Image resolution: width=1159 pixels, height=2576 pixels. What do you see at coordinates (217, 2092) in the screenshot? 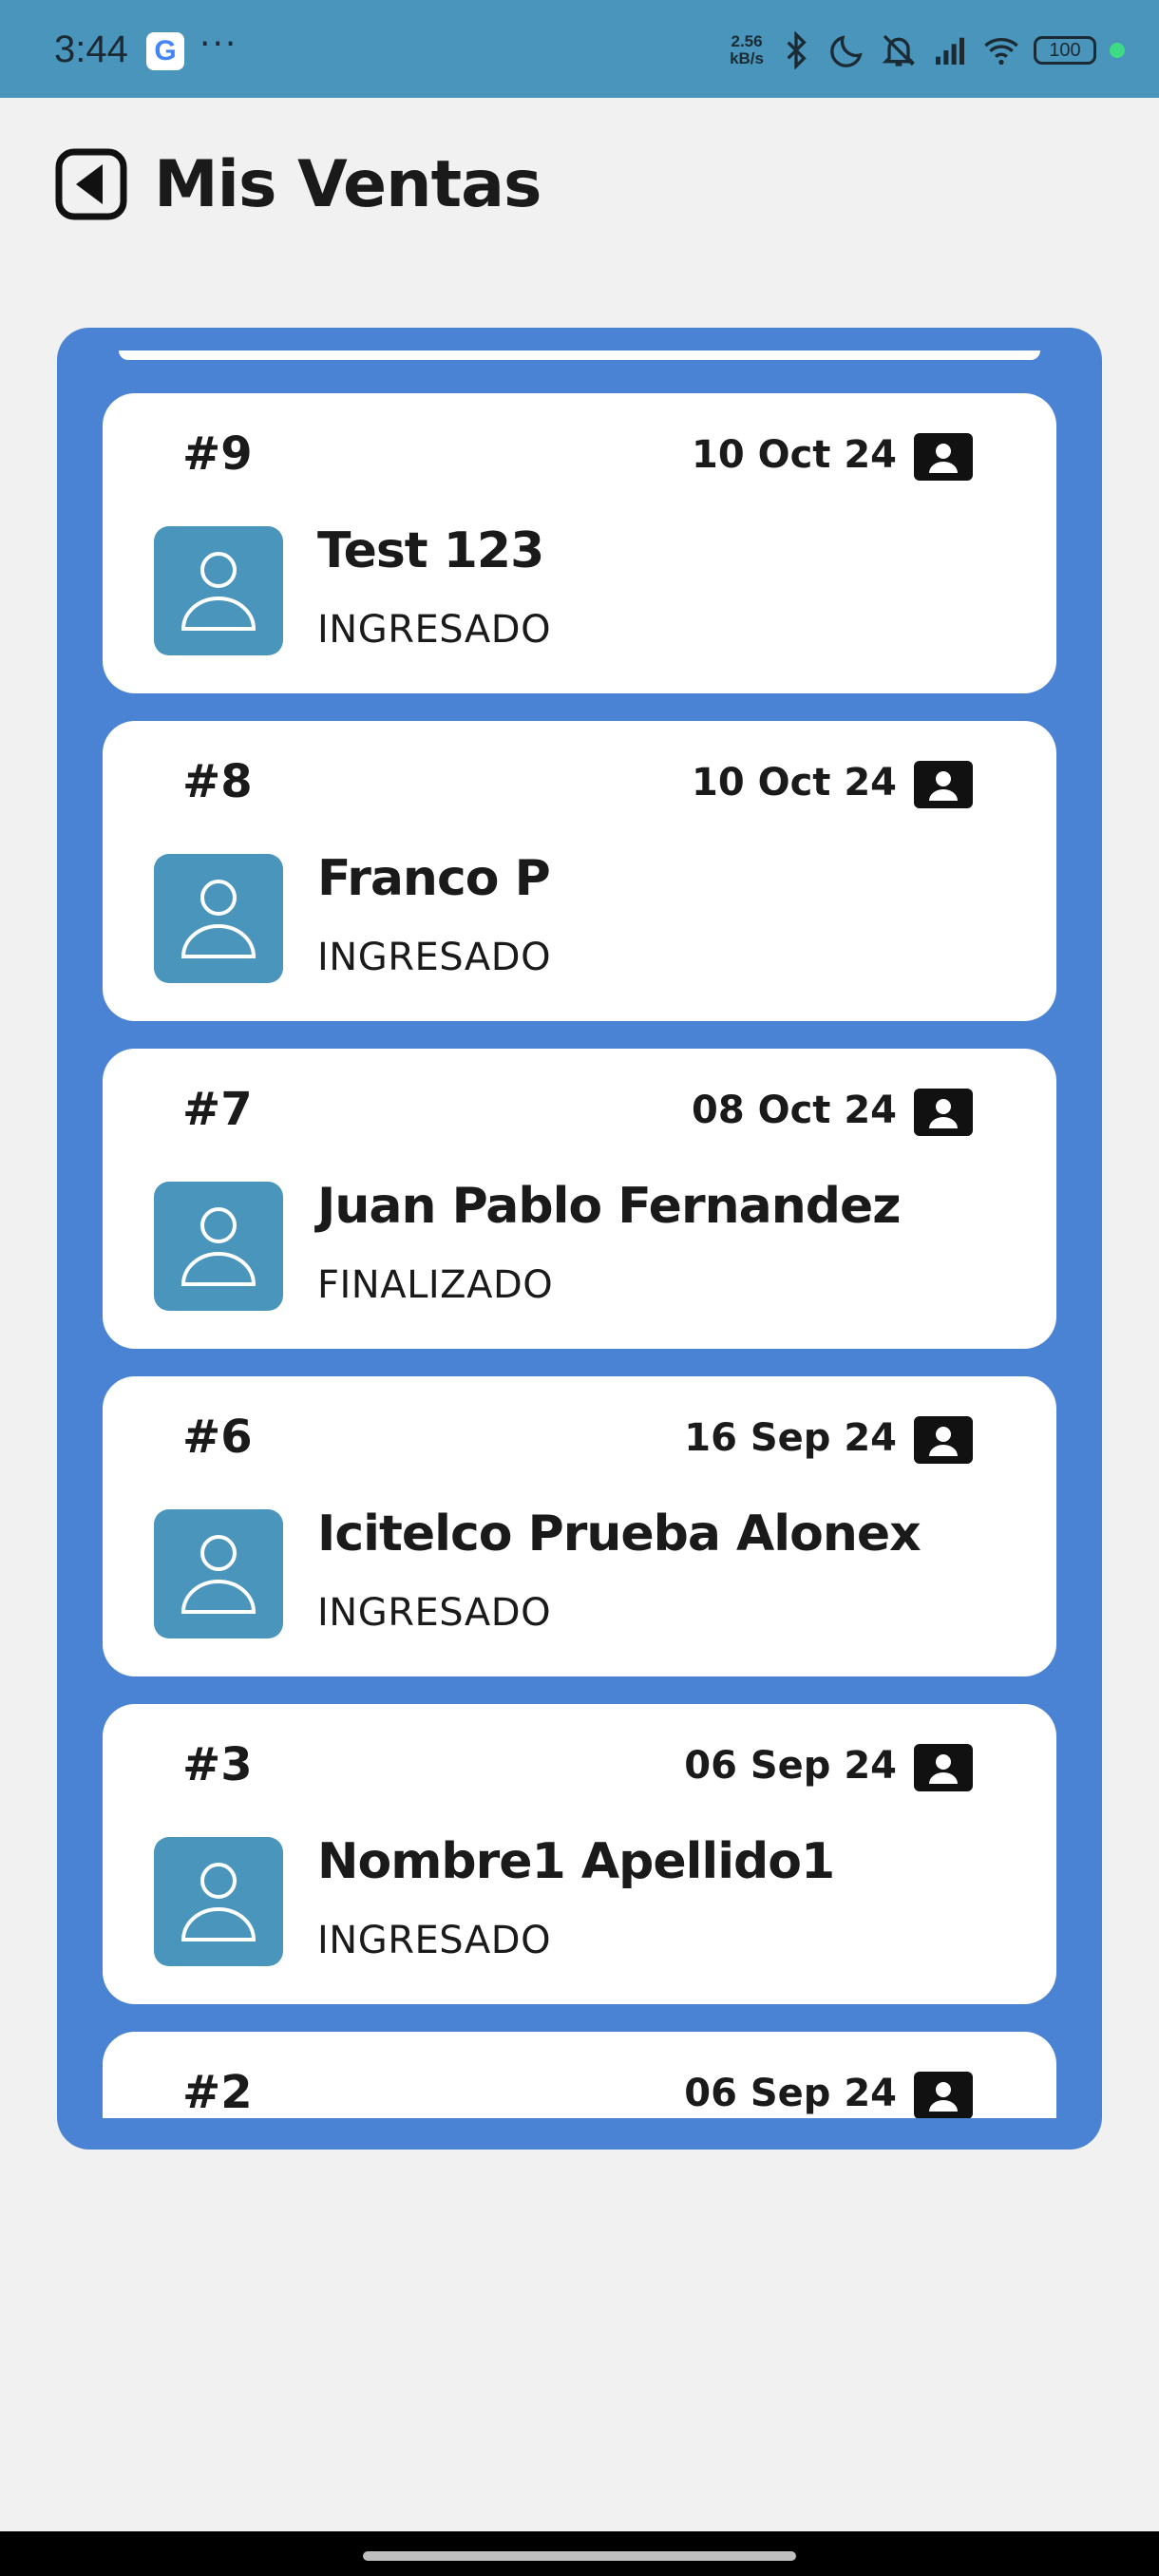
I see `sale-number: #2` at bounding box center [217, 2092].